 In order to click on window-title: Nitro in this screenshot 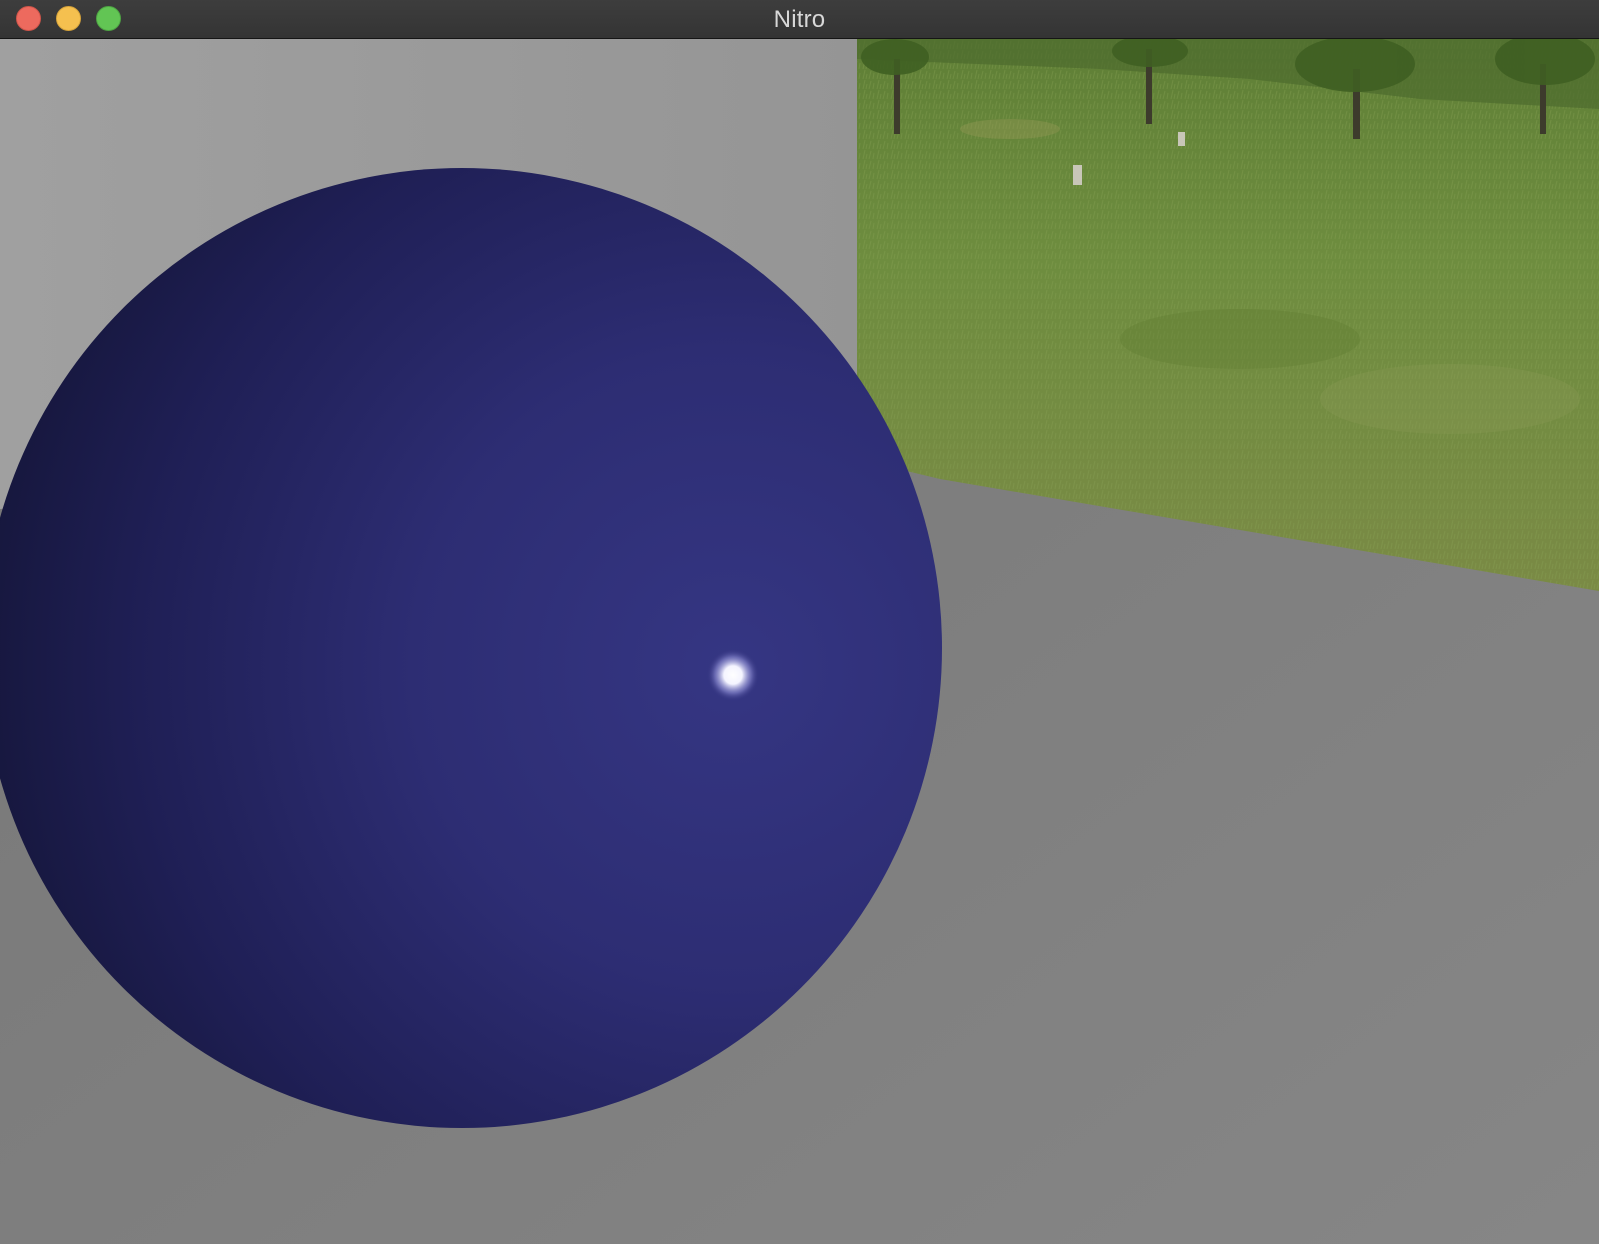, I will do `click(799, 19)`.